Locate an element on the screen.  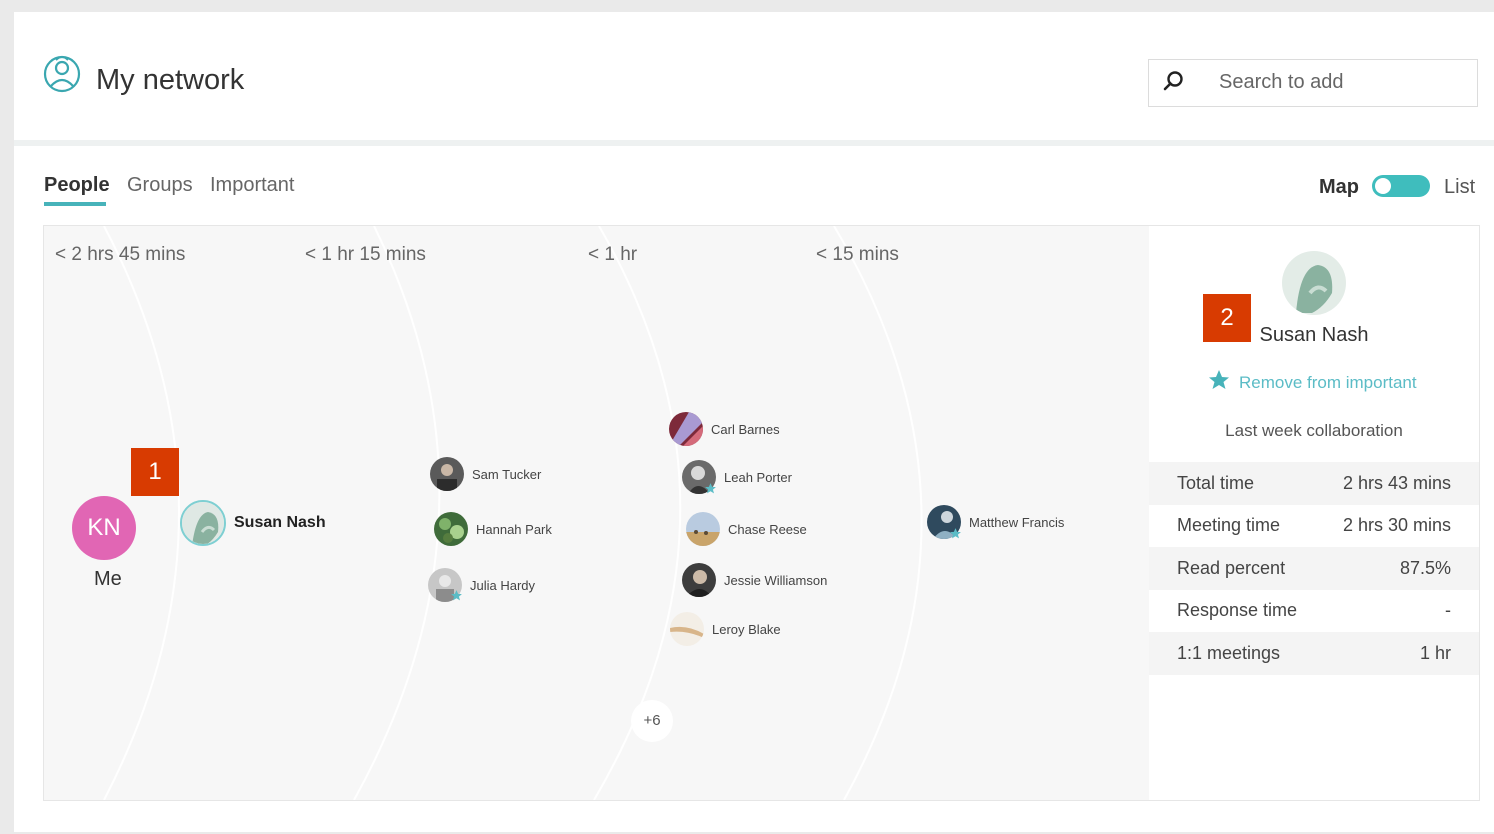
person-node-leroy-blake: Leroy Blake is located at coordinates (725, 629).